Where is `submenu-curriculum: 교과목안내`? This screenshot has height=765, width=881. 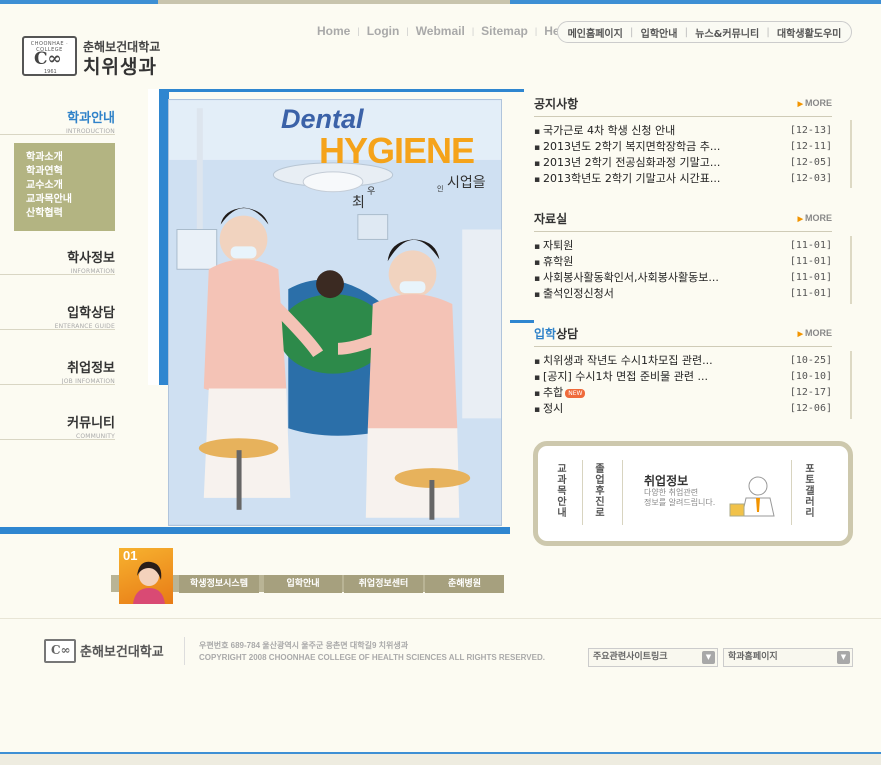
submenu-curriculum: 교과목안내 is located at coordinates (70, 200).